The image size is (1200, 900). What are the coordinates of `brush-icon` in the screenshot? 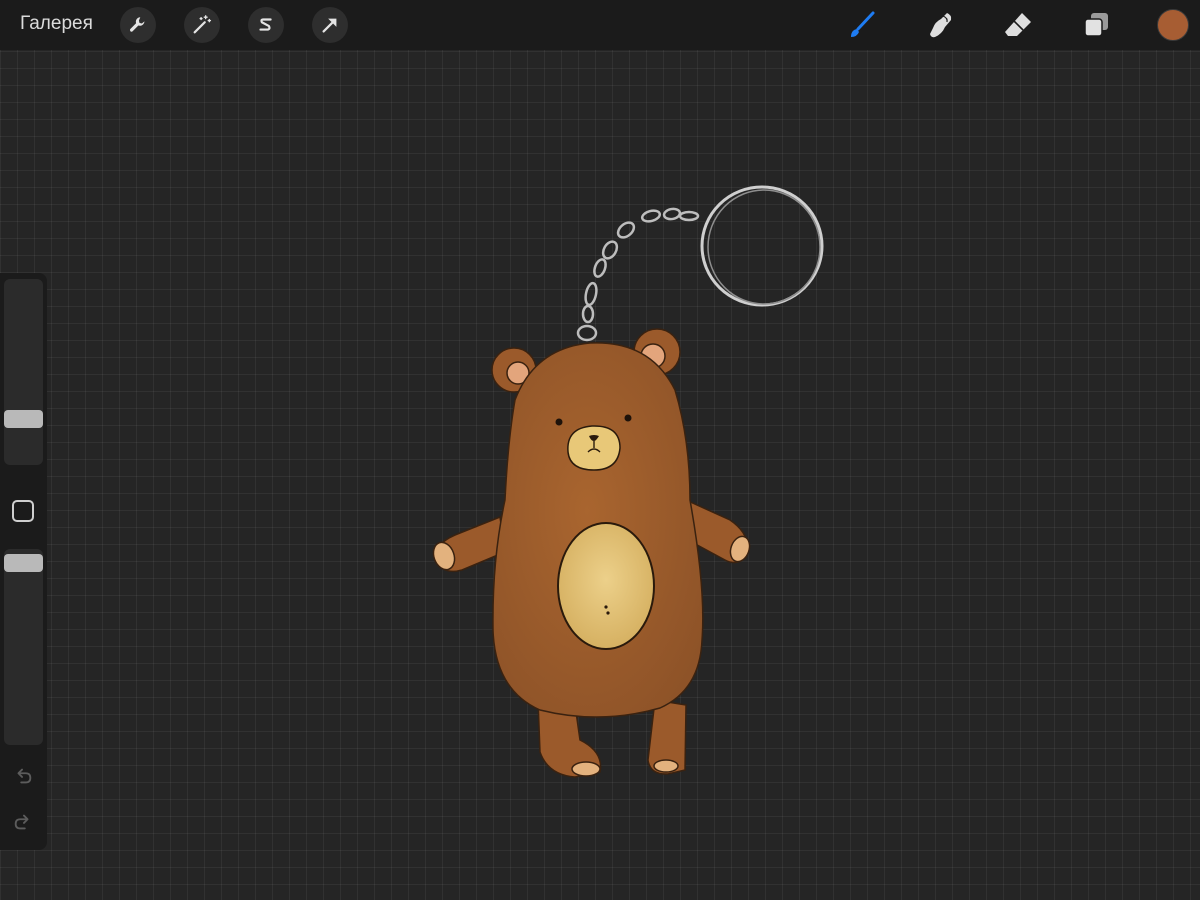 It's located at (863, 24).